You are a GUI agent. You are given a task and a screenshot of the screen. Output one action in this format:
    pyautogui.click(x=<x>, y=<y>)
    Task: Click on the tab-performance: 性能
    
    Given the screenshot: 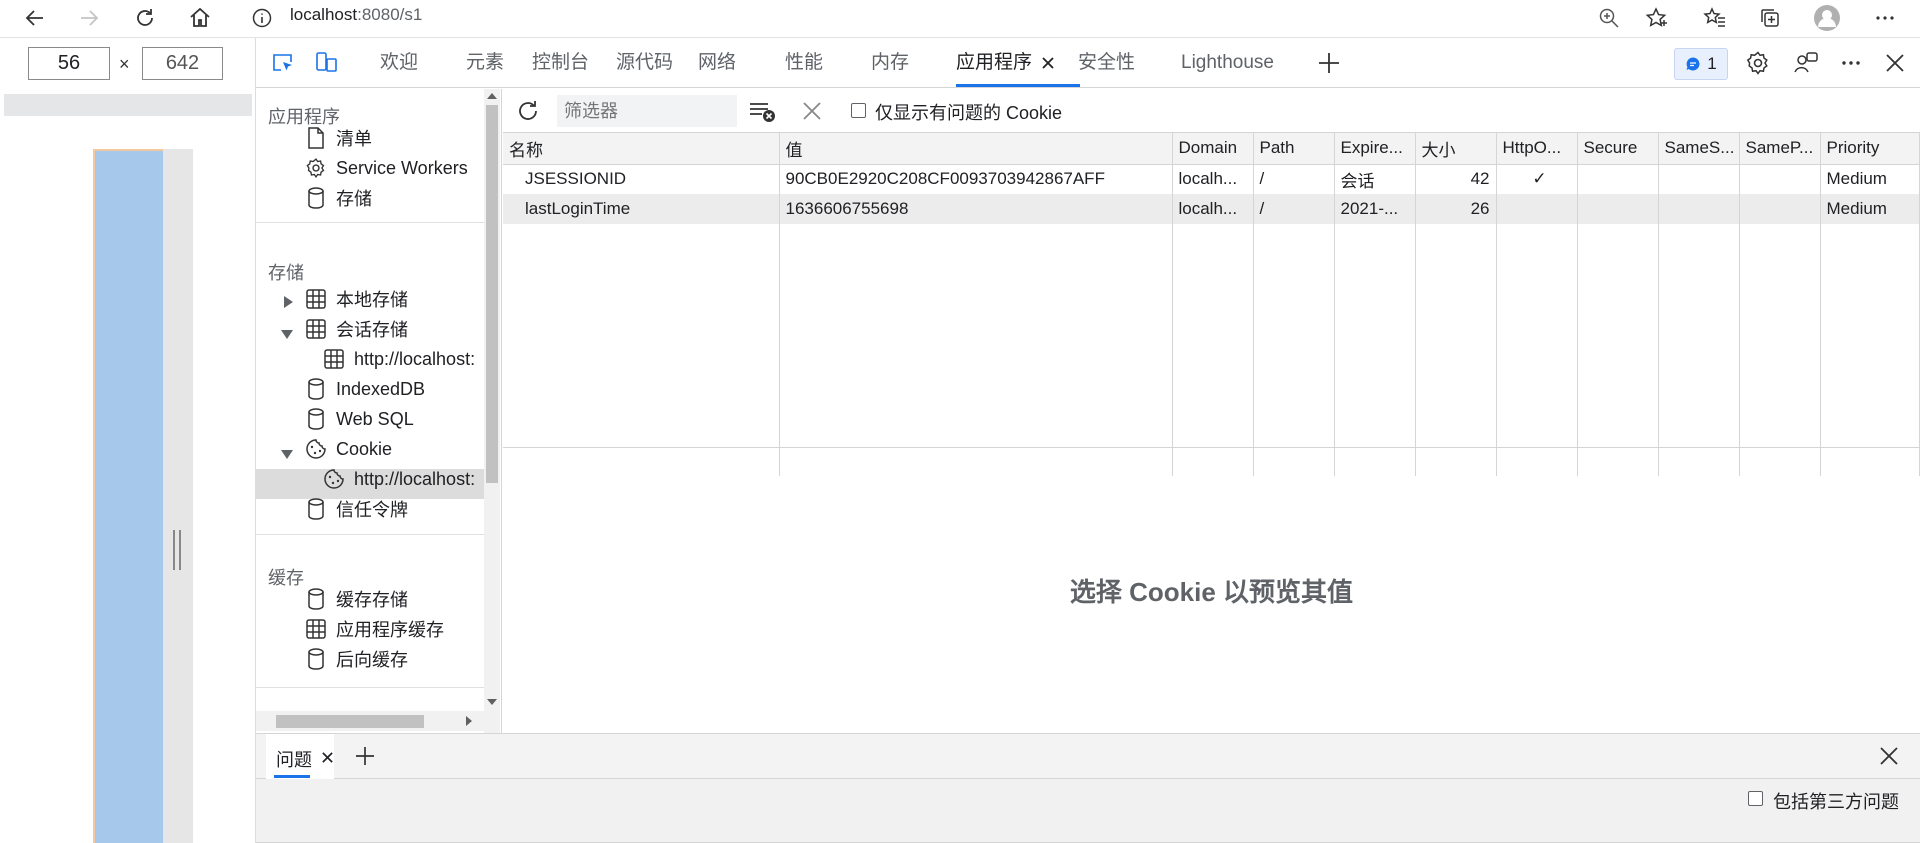 What is the action you would take?
    pyautogui.click(x=804, y=63)
    